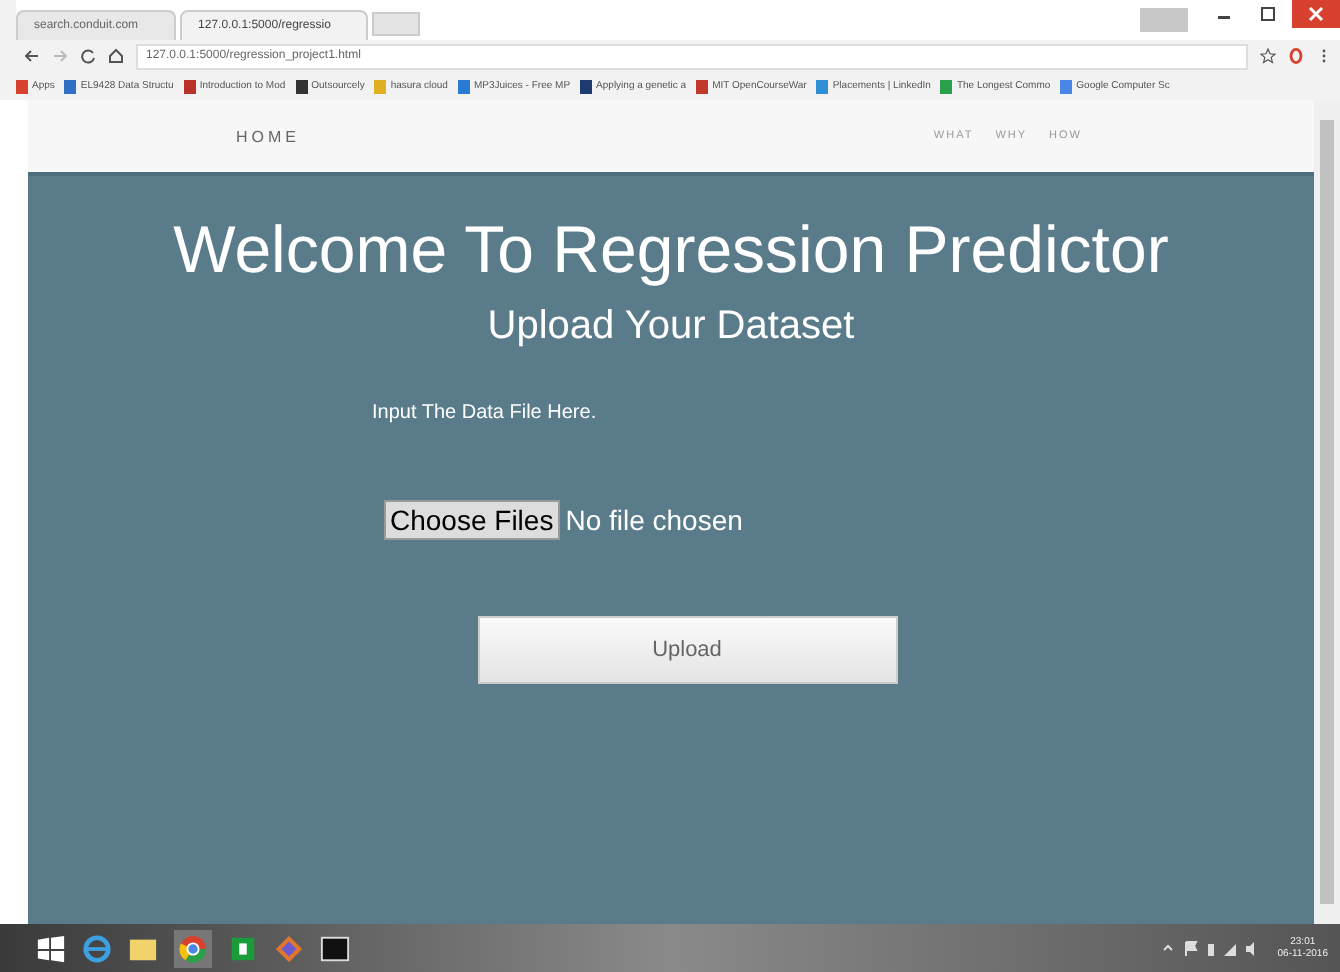 The width and height of the screenshot is (1340, 972). What do you see at coordinates (671, 327) in the screenshot?
I see `page-subtitle: Upload Your Dataset` at bounding box center [671, 327].